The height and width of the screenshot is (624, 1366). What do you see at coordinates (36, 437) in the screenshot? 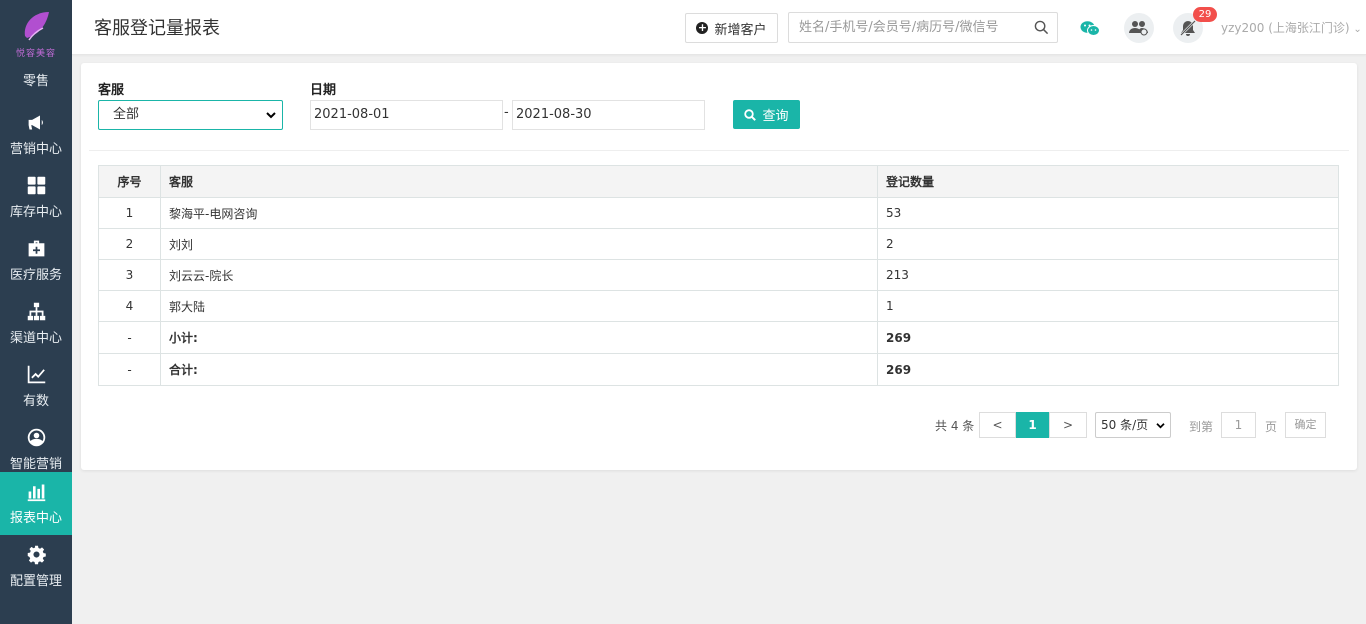
I see `smart-marketing-icon` at bounding box center [36, 437].